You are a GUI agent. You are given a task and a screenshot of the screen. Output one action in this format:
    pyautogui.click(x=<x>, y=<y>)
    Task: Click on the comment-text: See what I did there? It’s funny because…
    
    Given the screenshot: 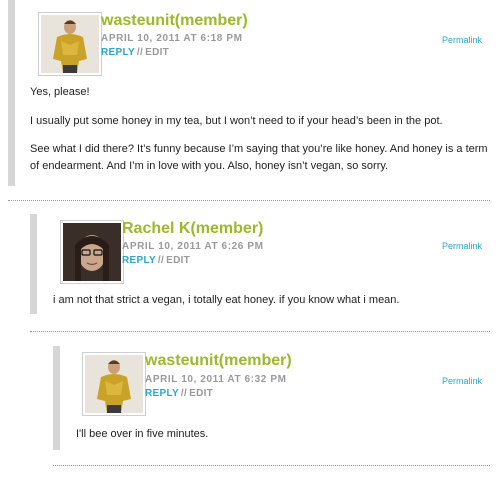 What is the action you would take?
    pyautogui.click(x=259, y=157)
    